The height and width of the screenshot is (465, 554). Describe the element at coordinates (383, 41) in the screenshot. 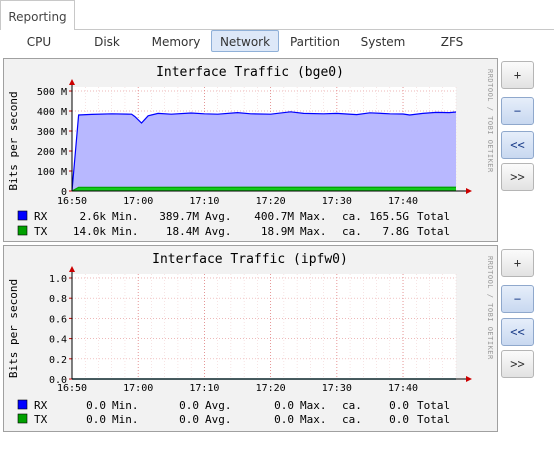

I see `subtab-system: System` at that location.